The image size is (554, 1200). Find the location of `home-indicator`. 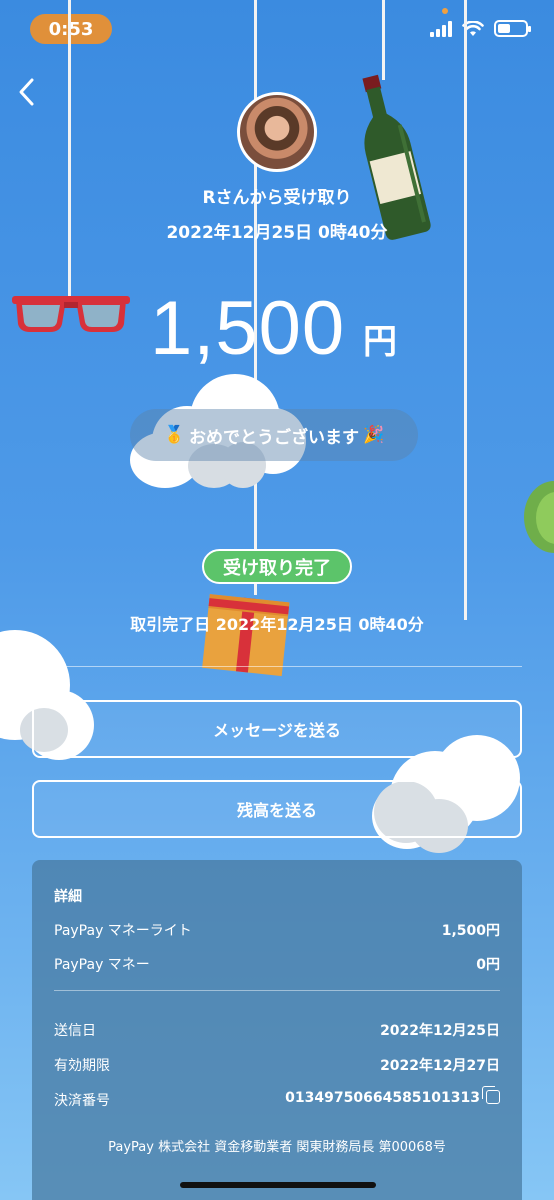

home-indicator is located at coordinates (278, 1185).